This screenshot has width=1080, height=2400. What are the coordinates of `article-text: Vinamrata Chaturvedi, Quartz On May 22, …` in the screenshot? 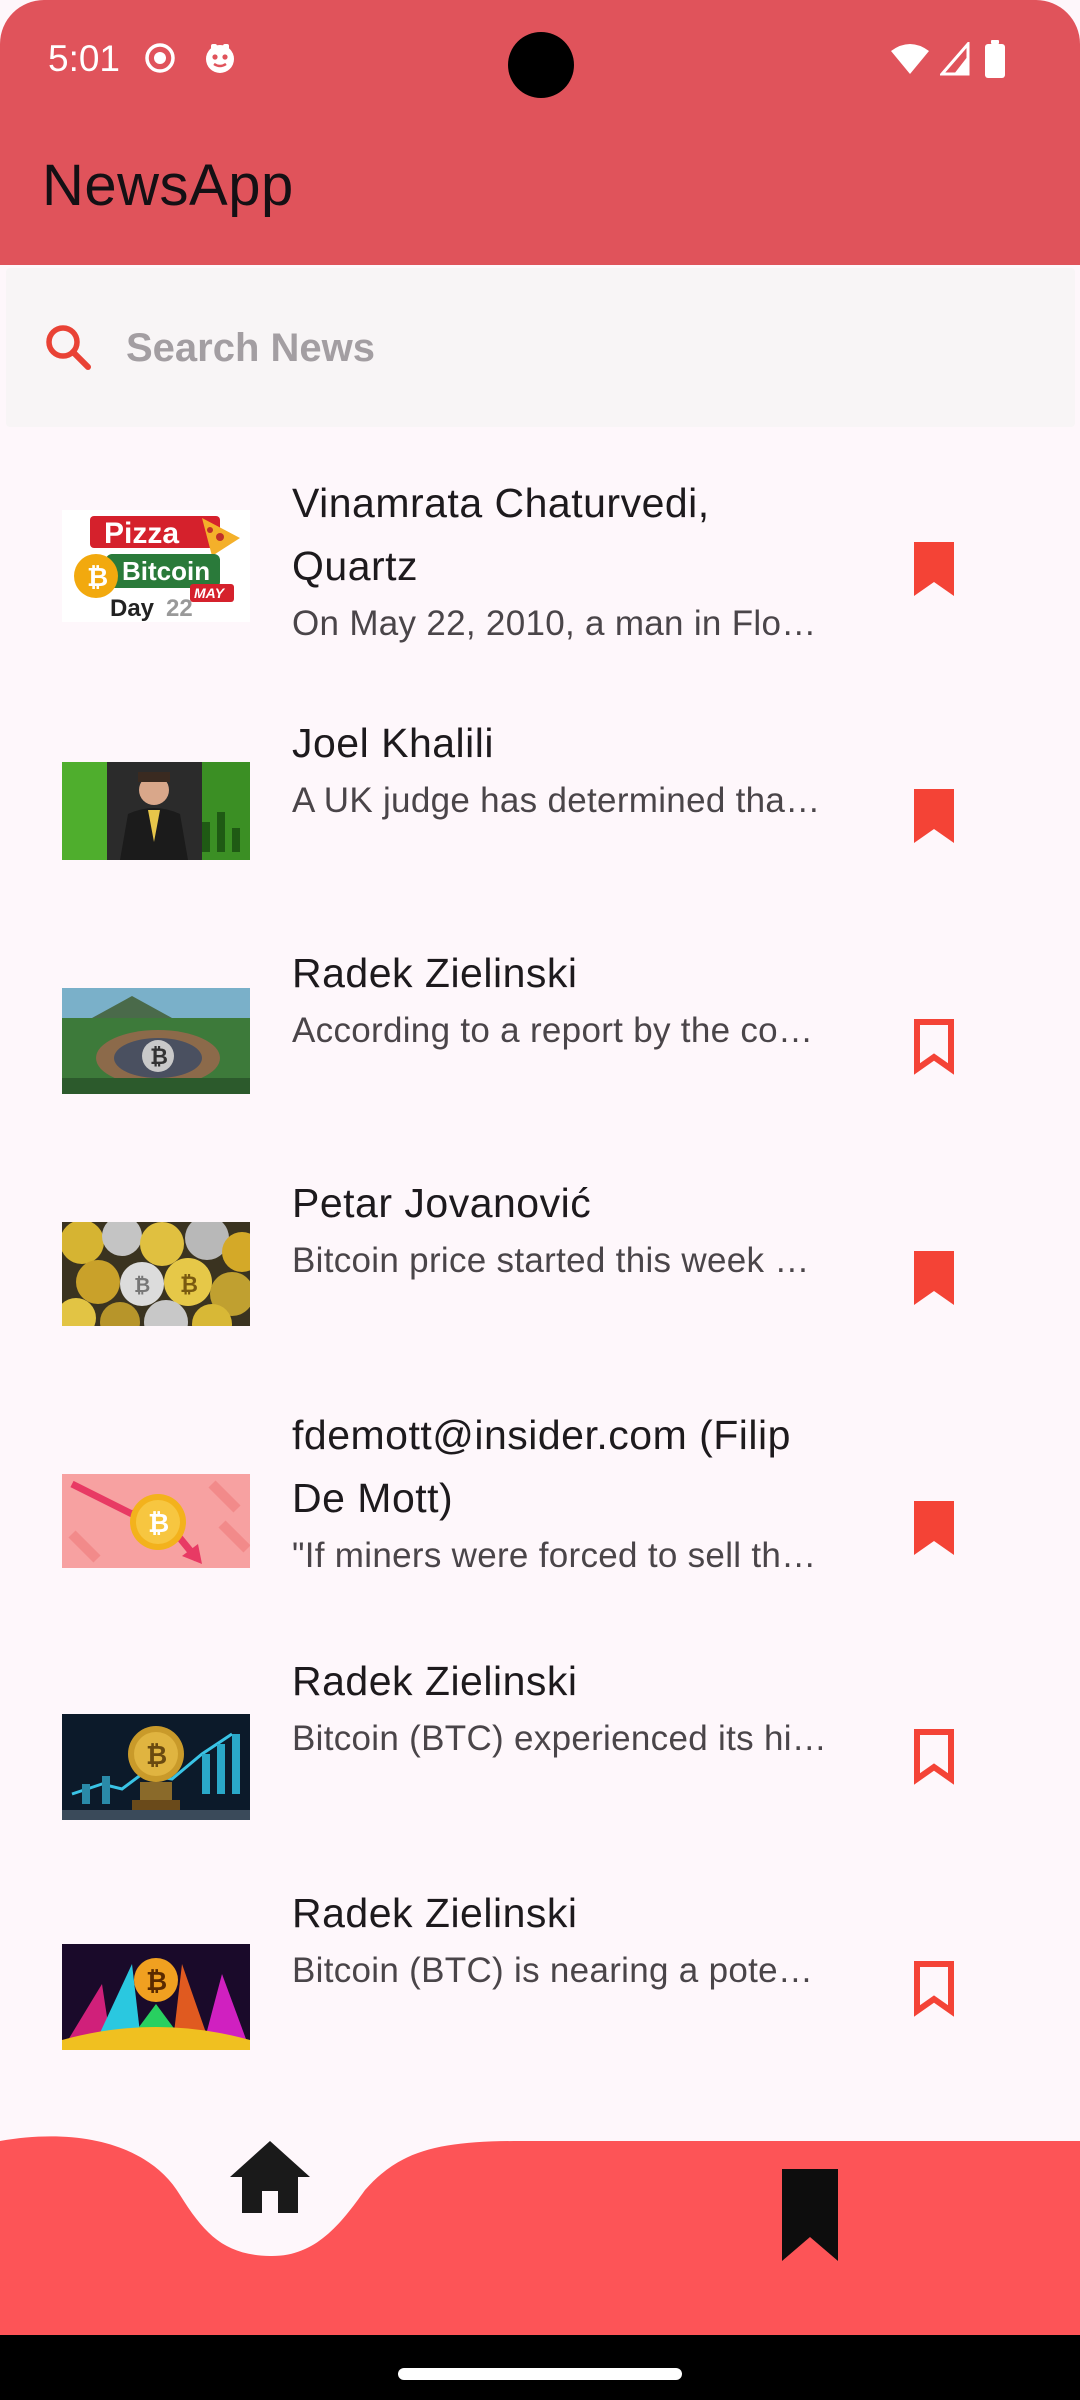 It's located at (562, 561).